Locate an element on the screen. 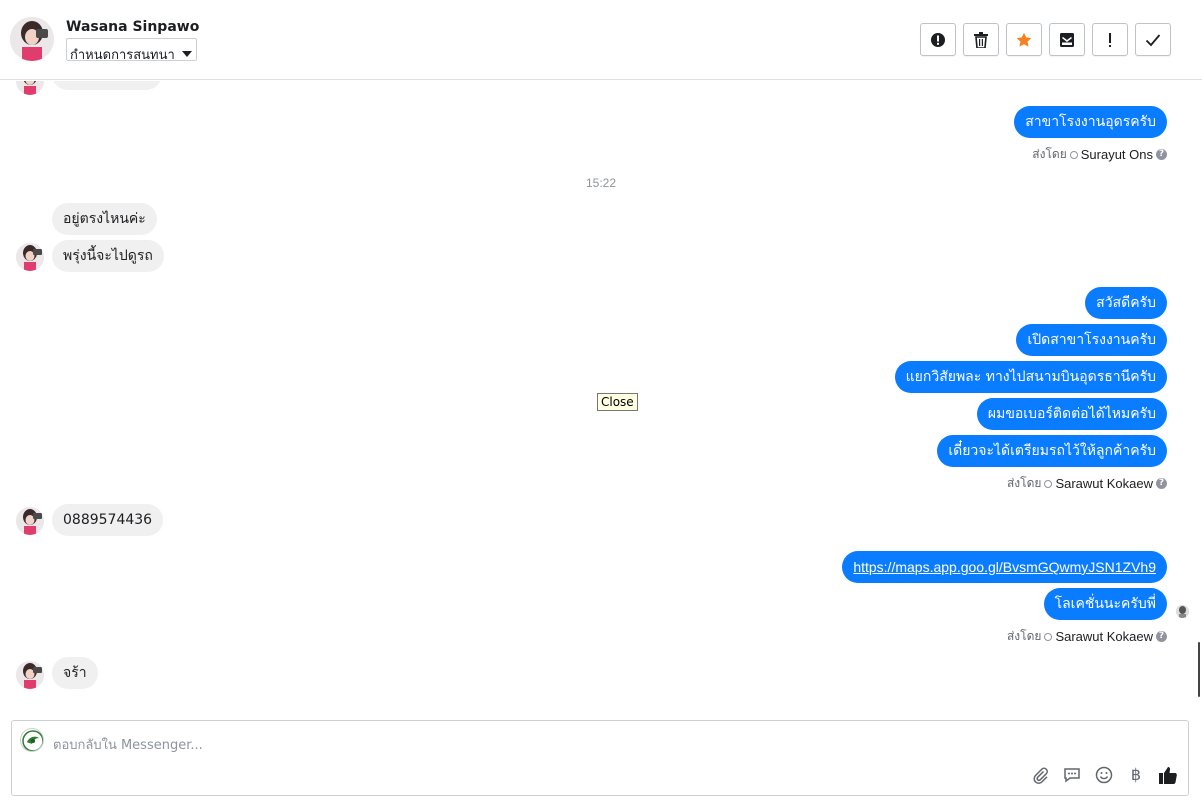 The width and height of the screenshot is (1202, 801). message-bubble-outgoing: โลเคชั่นนะครับพี่ is located at coordinates (1105, 604).